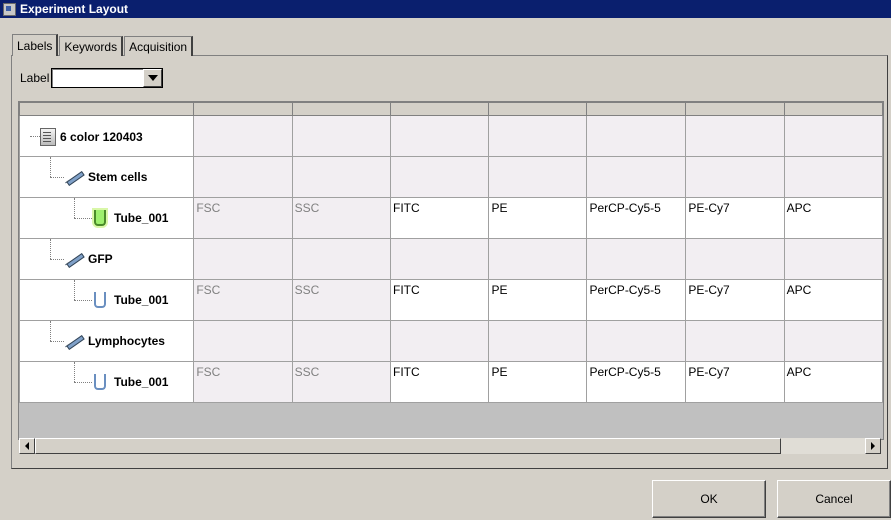 The width and height of the screenshot is (891, 520). I want to click on tab-acquisition: Acquisition, so click(159, 46).